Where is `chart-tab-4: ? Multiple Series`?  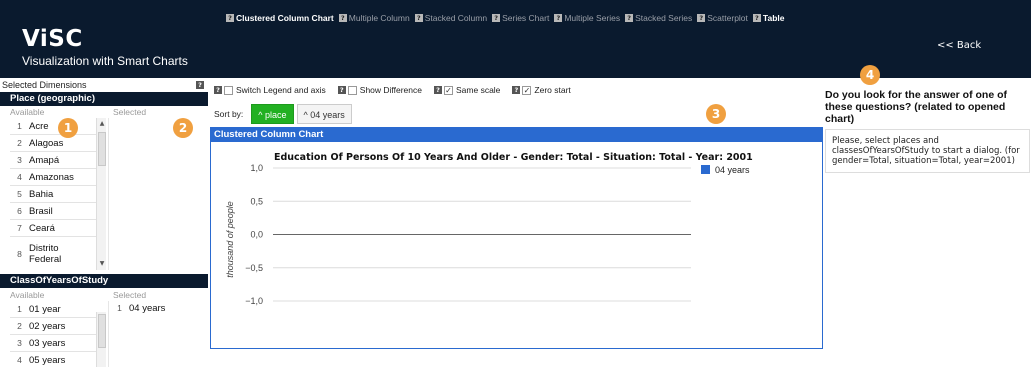 chart-tab-4: ? Multiple Series is located at coordinates (587, 18).